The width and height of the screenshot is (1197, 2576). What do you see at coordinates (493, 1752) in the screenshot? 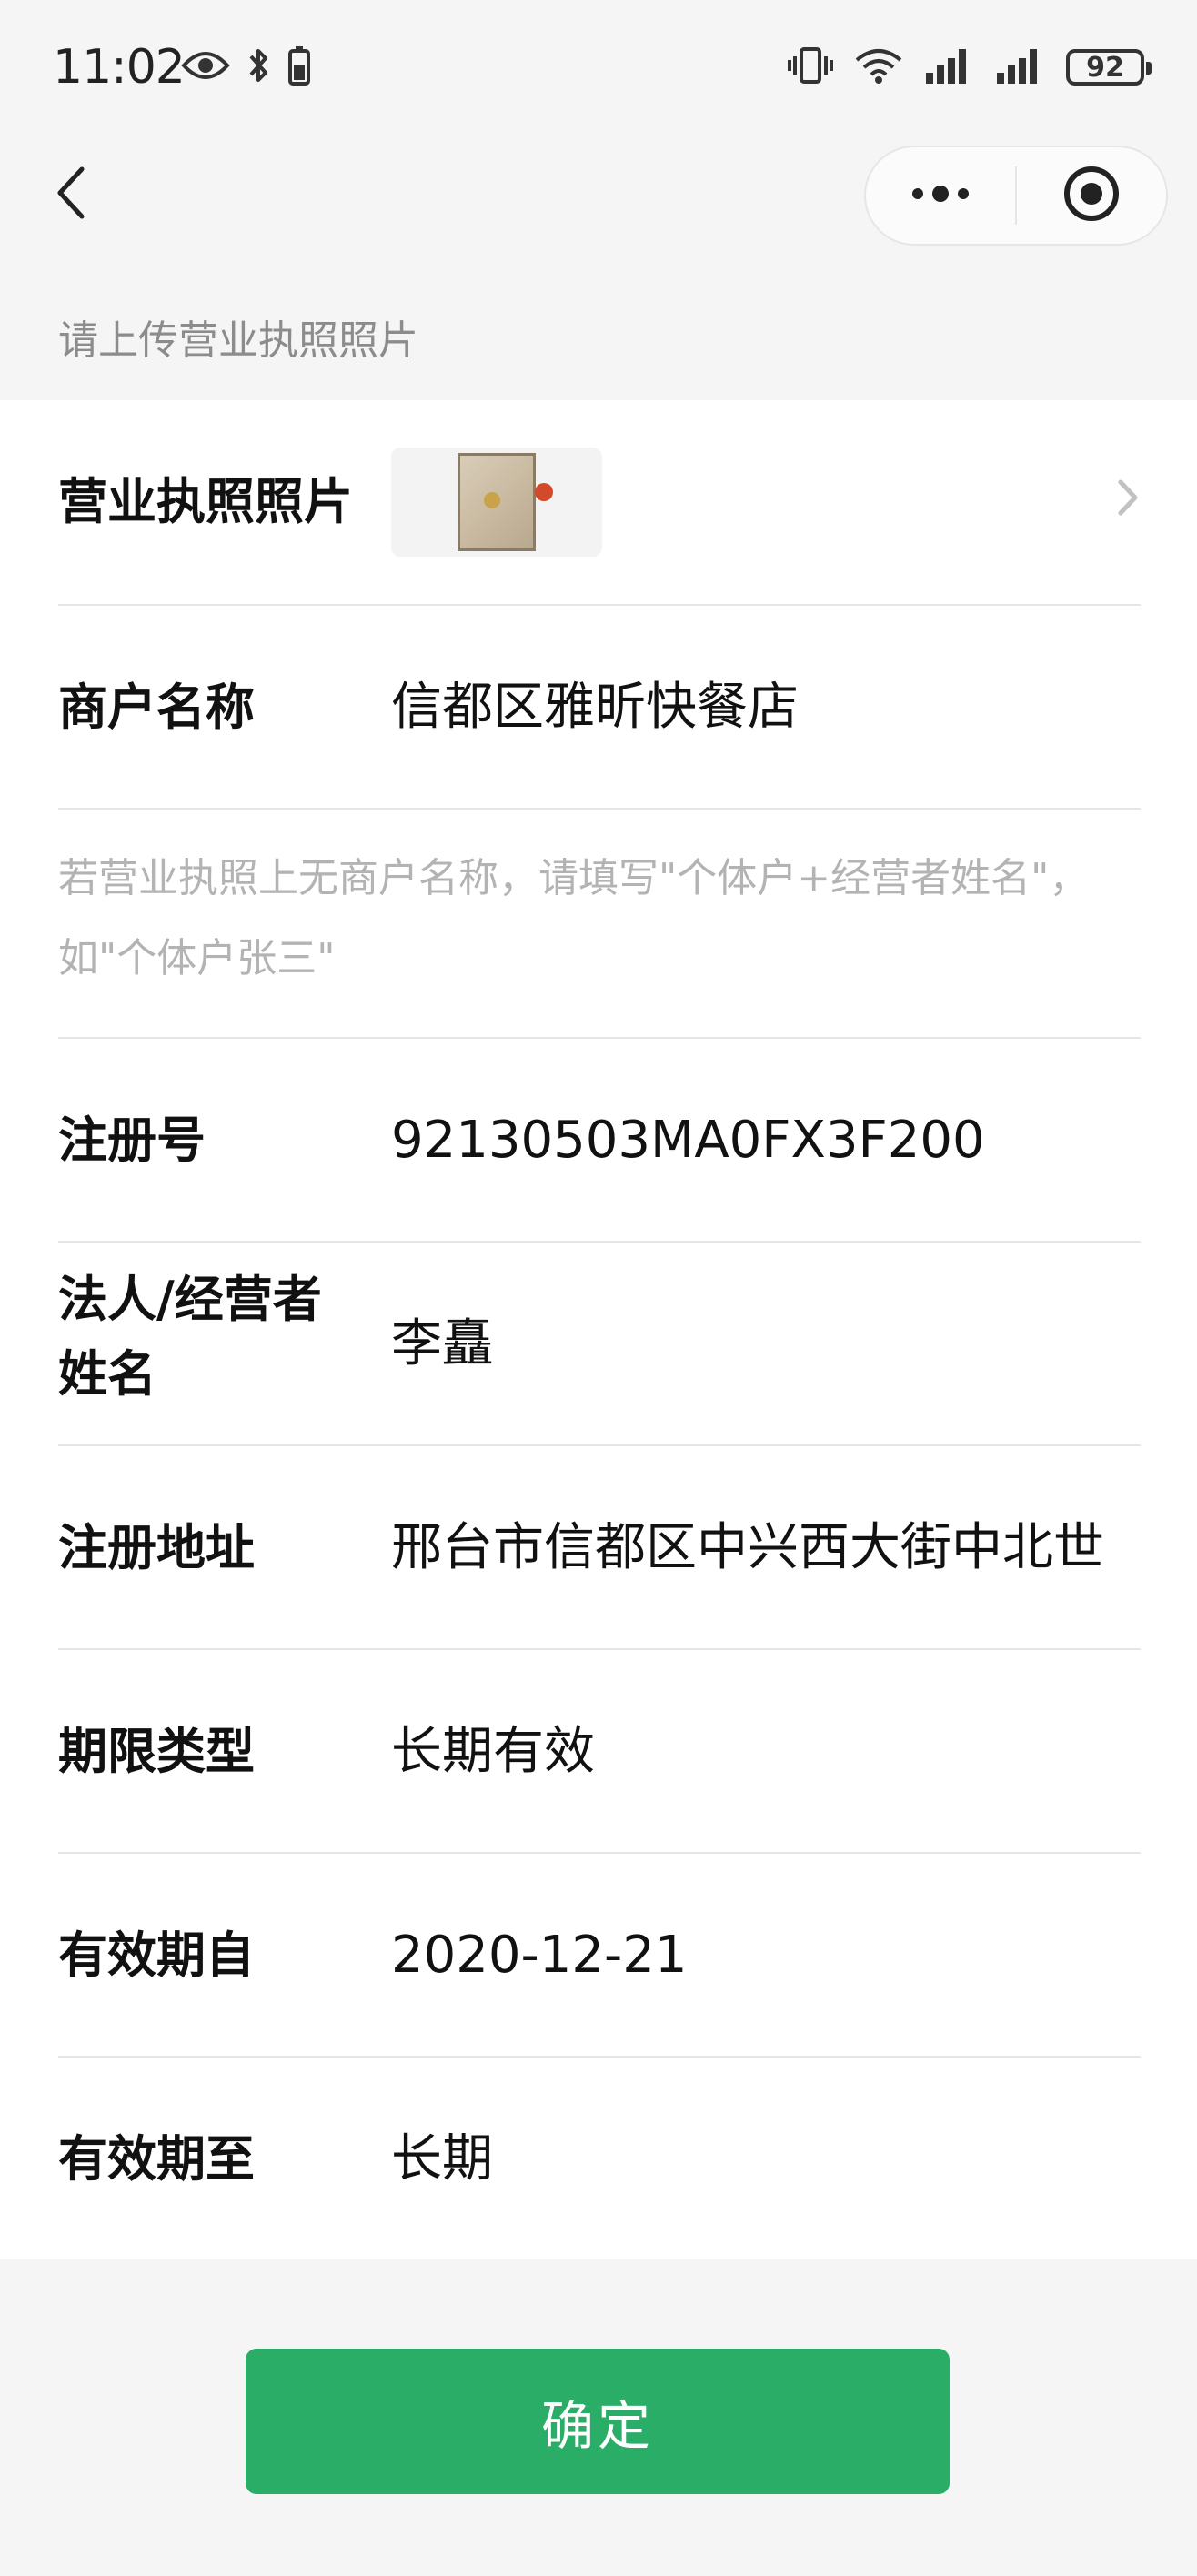
I see `term-type-value: 长期有效` at bounding box center [493, 1752].